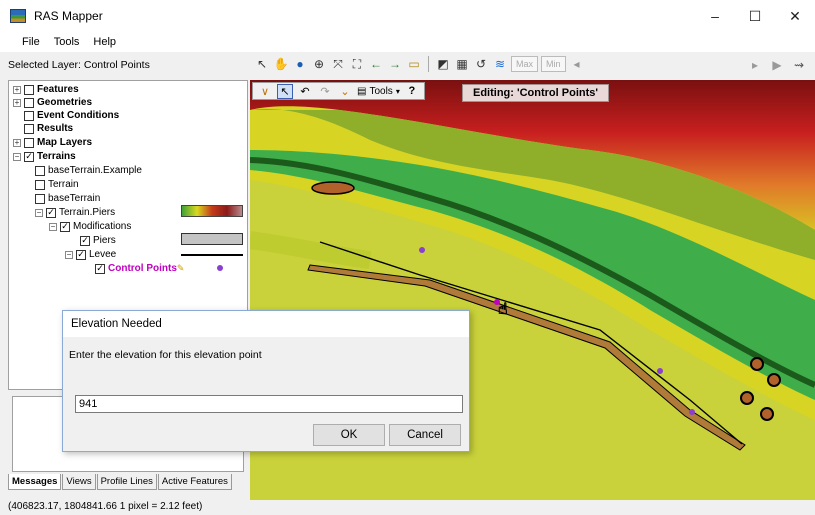  I want to click on play-icon: ▶, so click(777, 65).